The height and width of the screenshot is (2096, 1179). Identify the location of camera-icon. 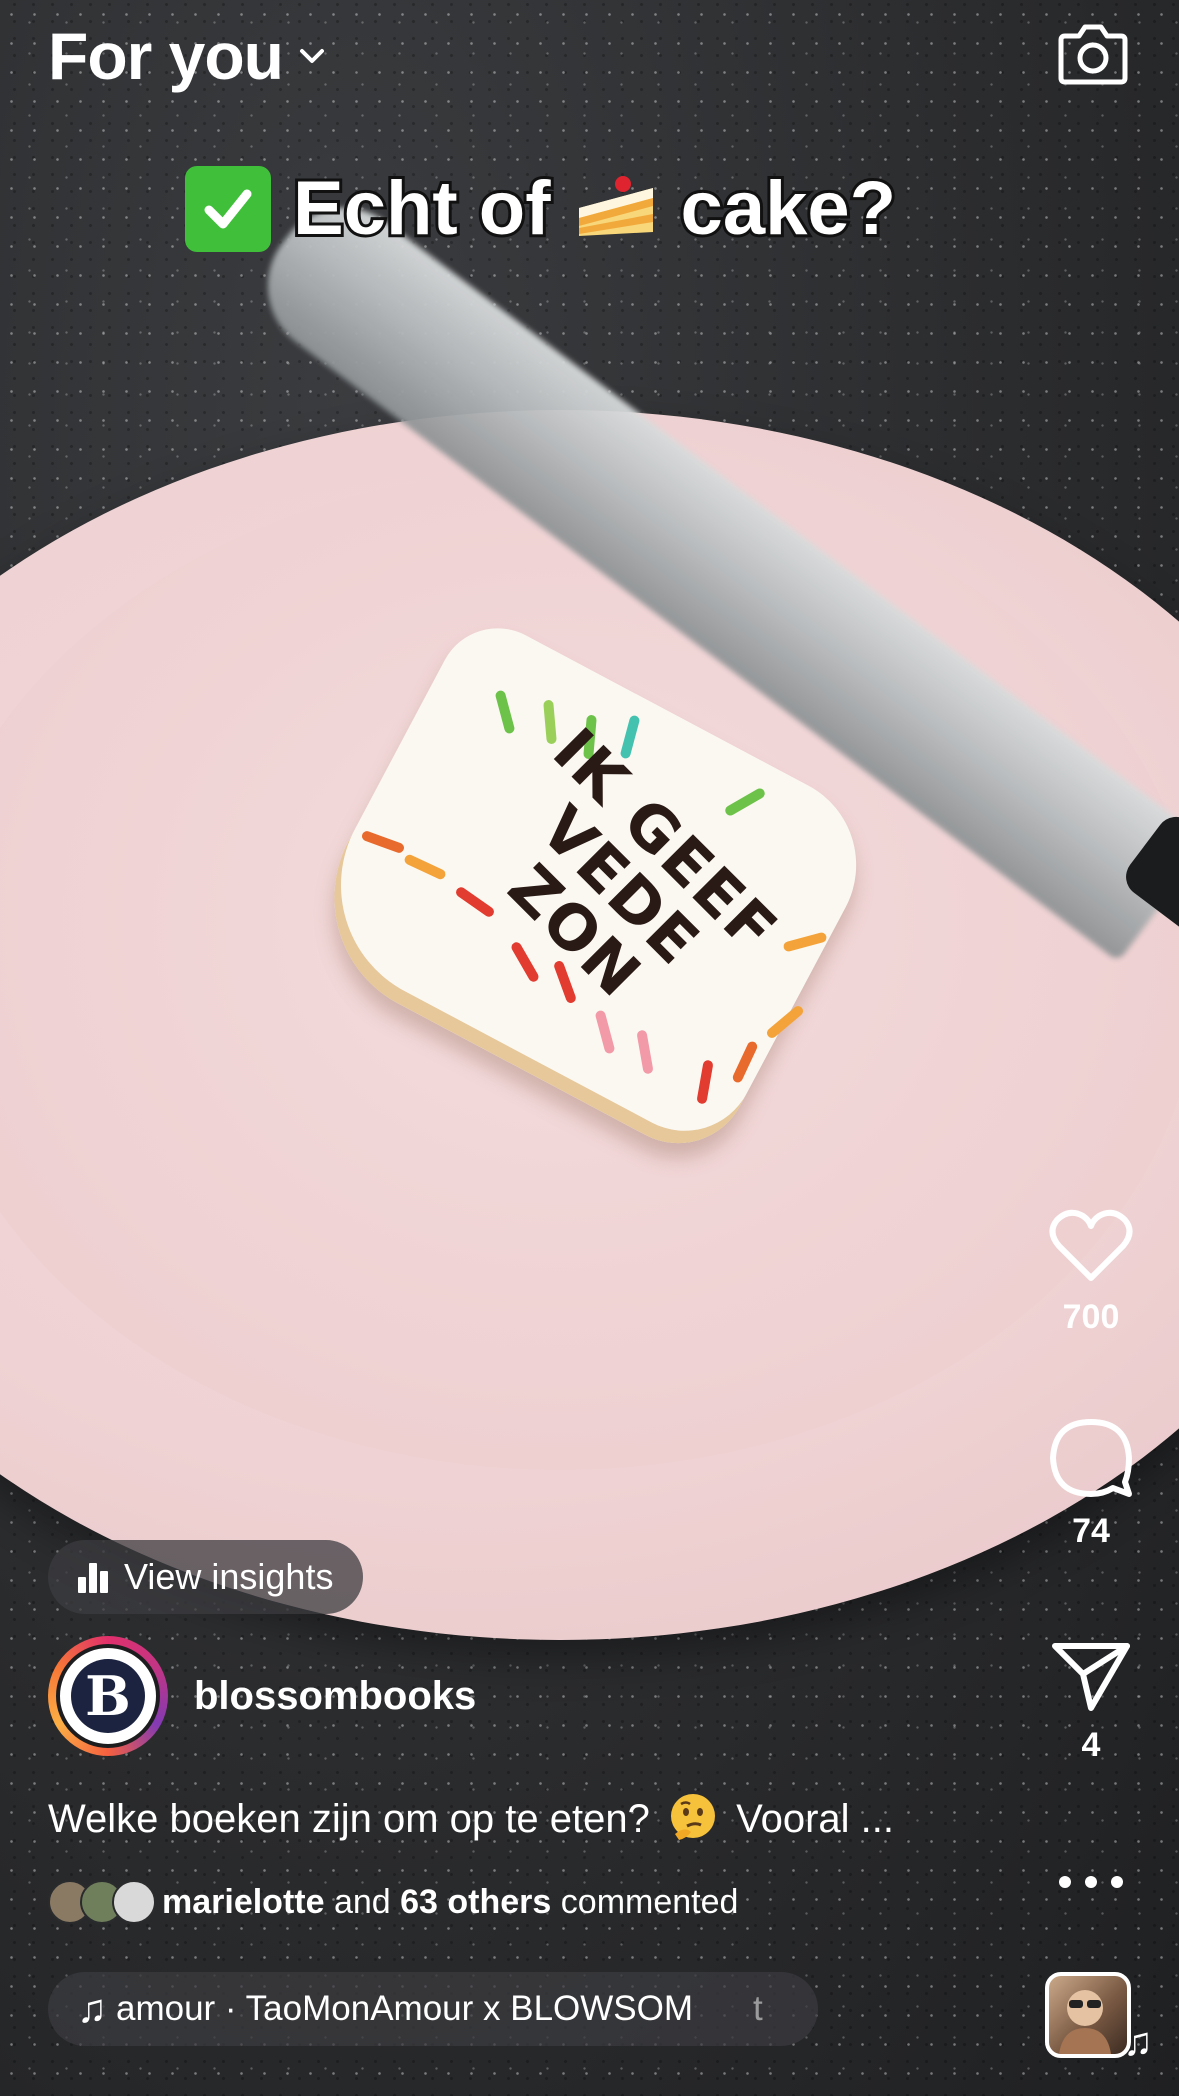
(1093, 54).